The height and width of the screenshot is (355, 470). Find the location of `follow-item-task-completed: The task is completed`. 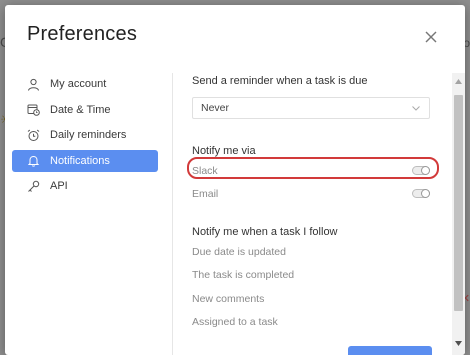

follow-item-task-completed: The task is completed is located at coordinates (243, 275).